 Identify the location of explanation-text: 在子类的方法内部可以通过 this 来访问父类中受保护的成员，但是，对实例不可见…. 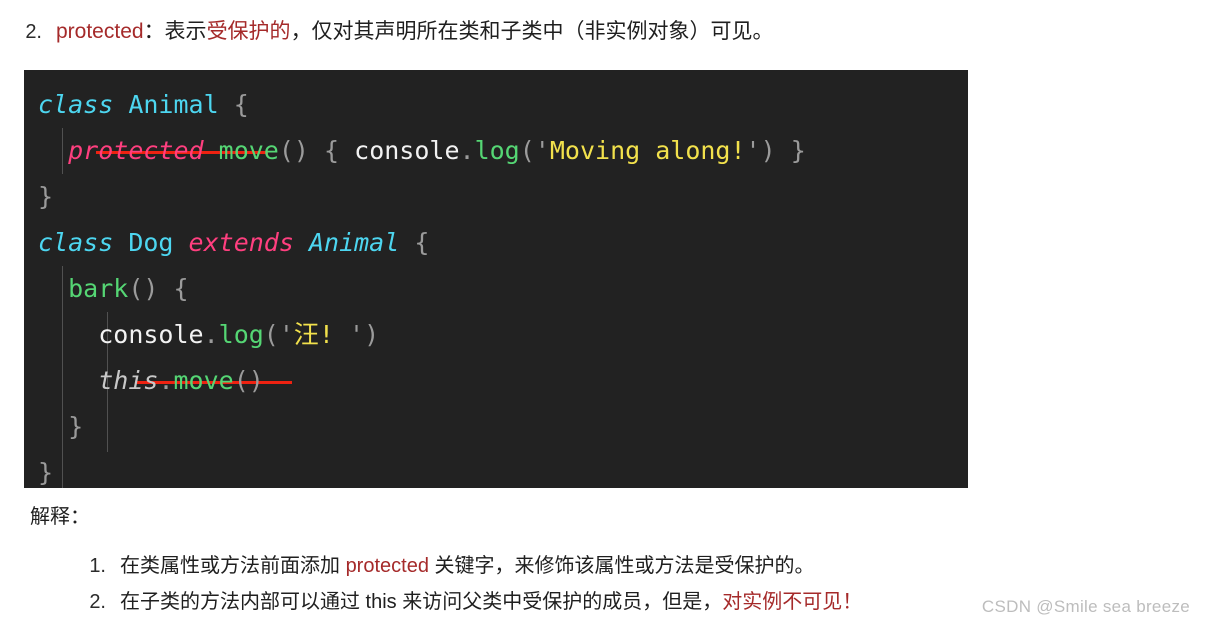
(491, 602).